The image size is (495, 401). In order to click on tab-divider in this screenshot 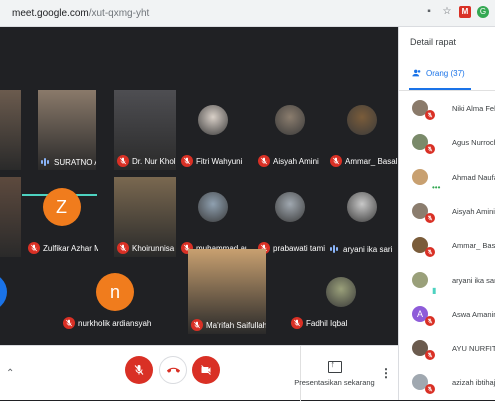, I will do `click(447, 90)`.